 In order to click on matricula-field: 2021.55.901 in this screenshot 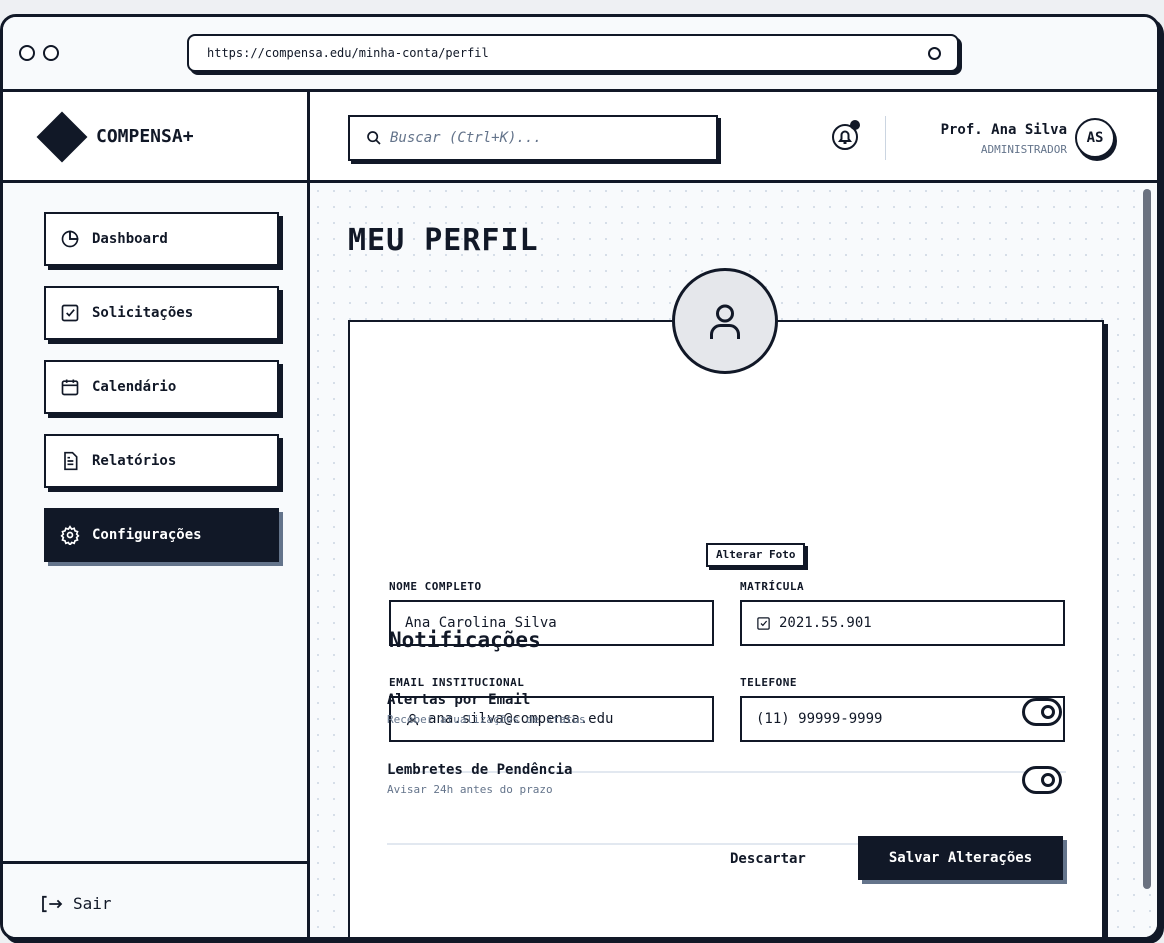, I will do `click(902, 623)`.